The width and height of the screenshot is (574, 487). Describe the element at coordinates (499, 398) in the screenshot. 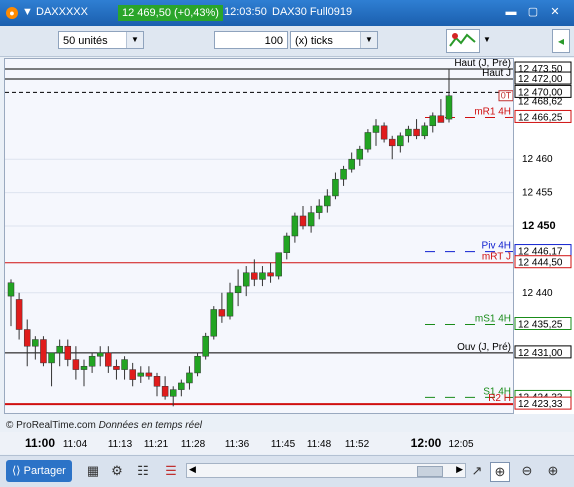

I see `level-label: R2 H` at that location.